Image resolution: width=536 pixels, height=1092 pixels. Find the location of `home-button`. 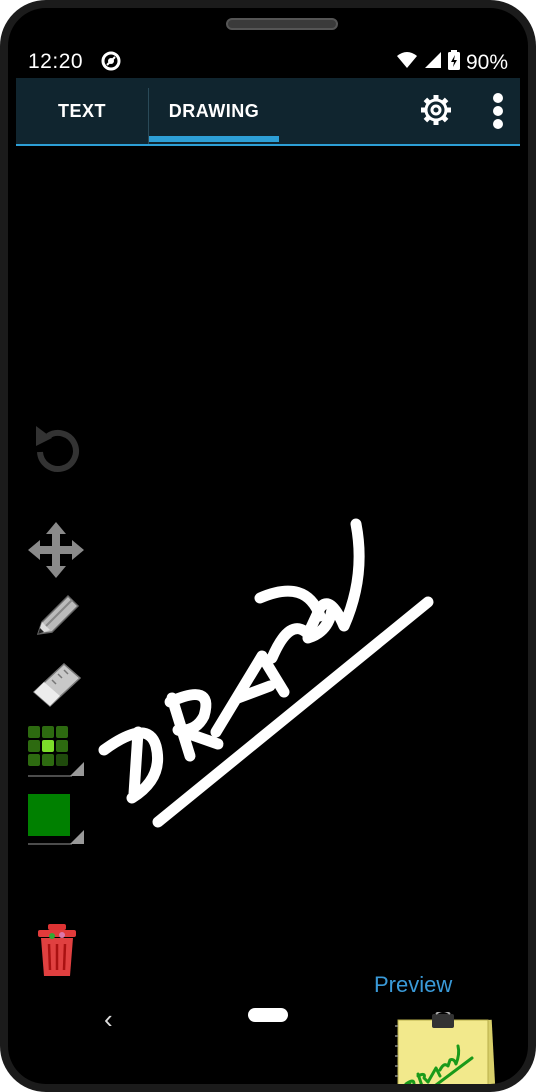

home-button is located at coordinates (268, 1015).